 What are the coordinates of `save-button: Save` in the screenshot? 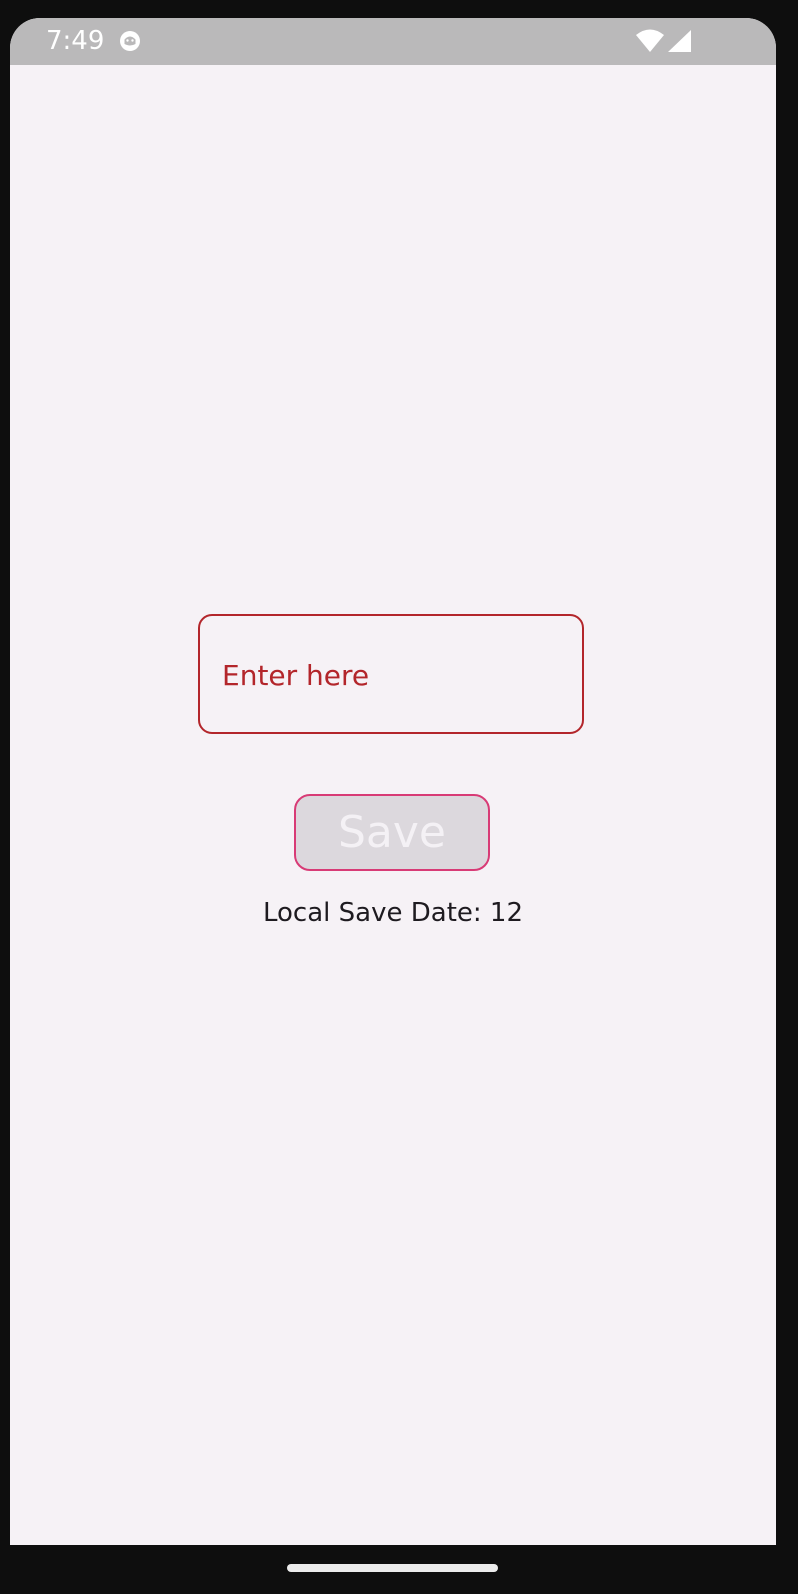 It's located at (392, 832).